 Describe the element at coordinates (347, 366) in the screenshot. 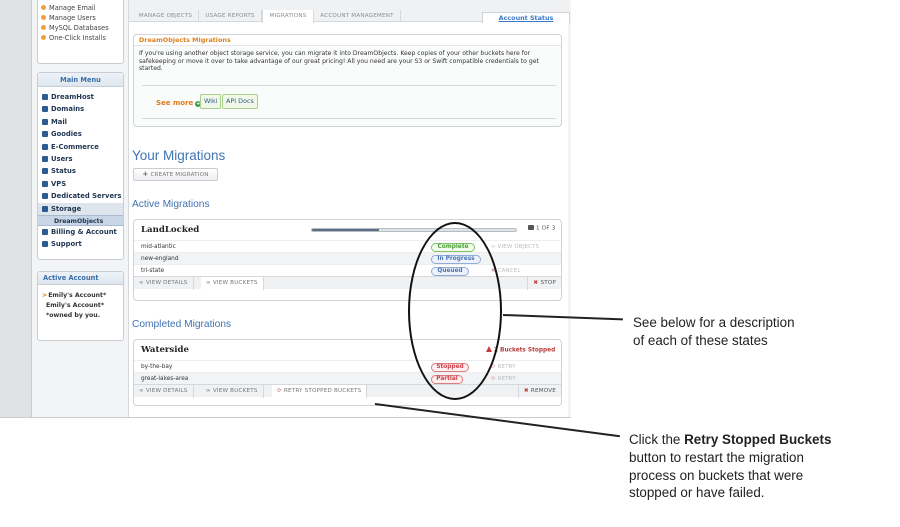

I see `table-row: by-the-bay Stopped ⟳ RETRY` at that location.